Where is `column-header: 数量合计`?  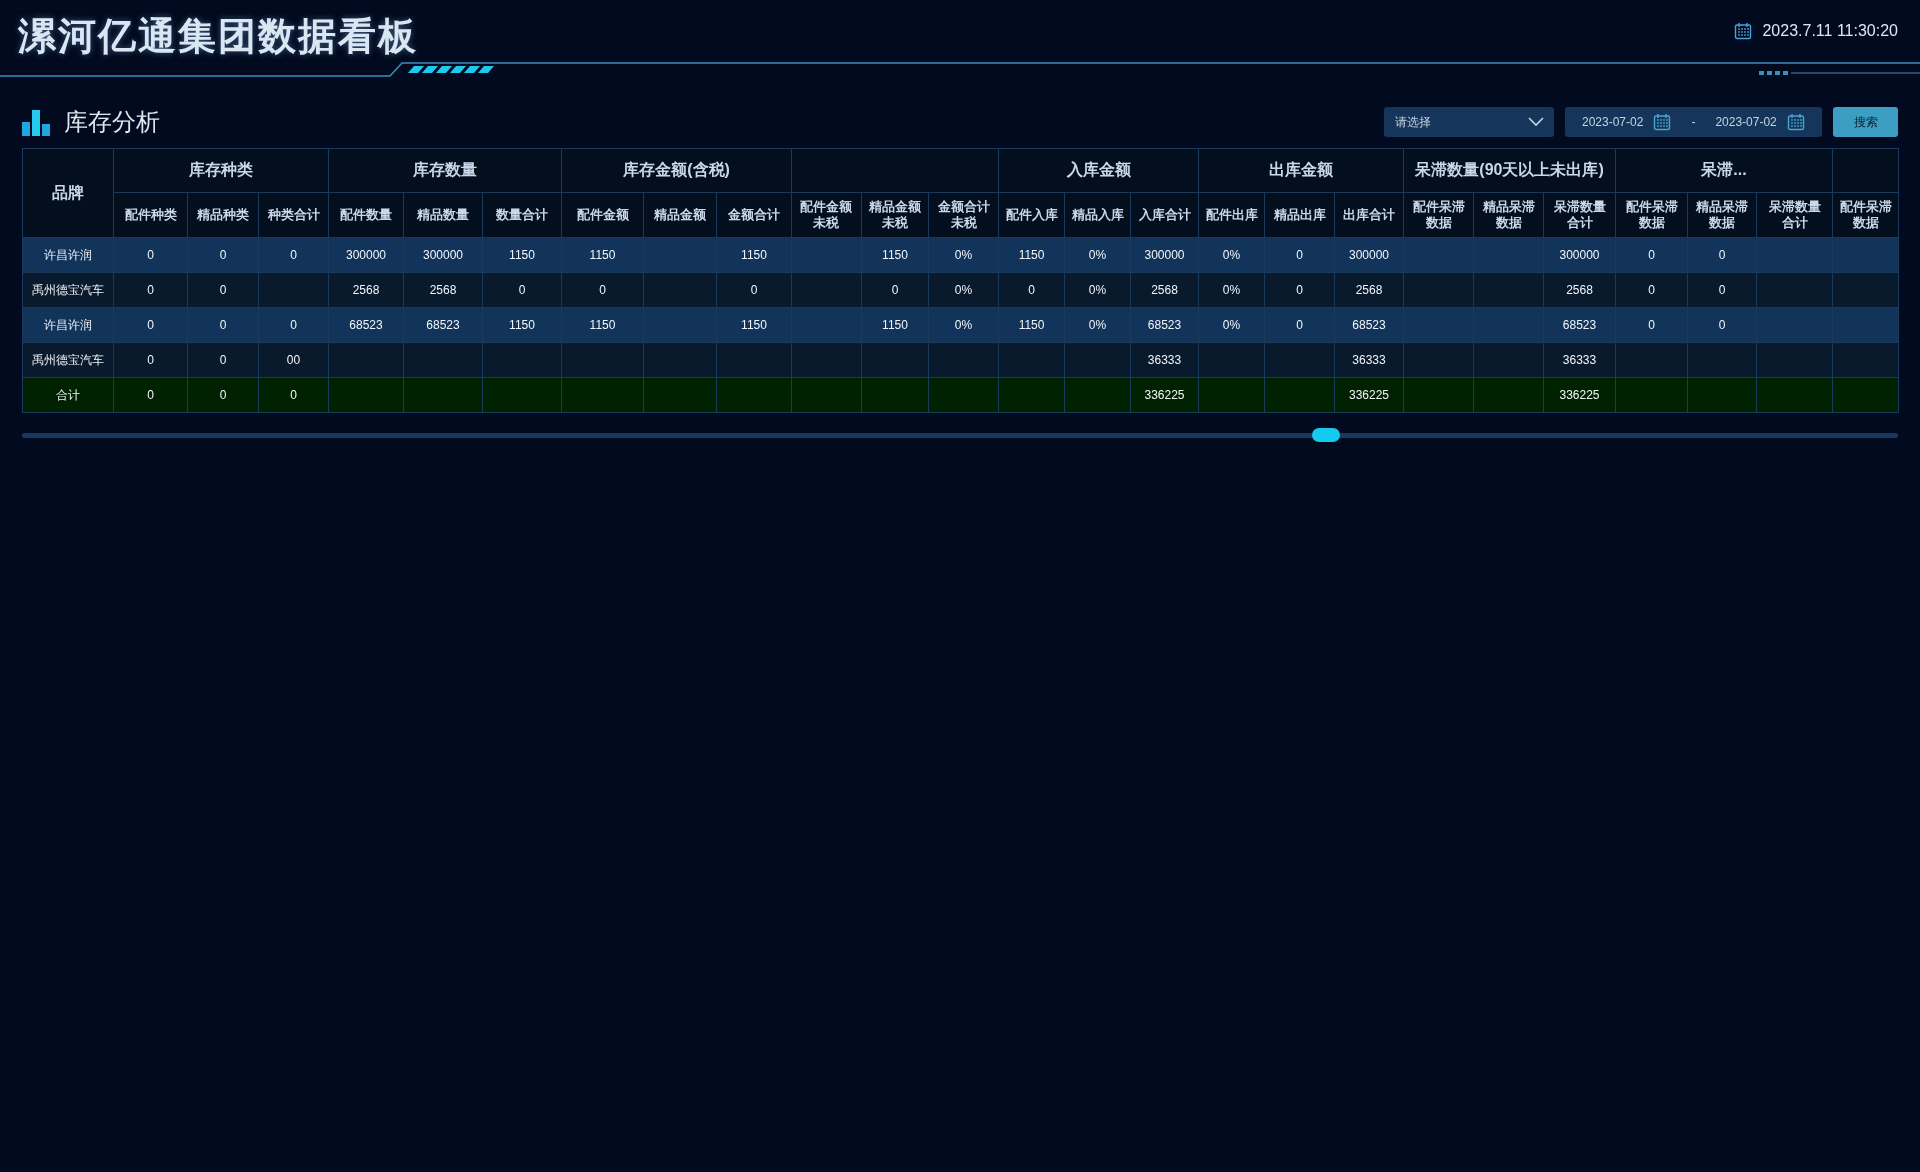
column-header: 数量合计 is located at coordinates (522, 215).